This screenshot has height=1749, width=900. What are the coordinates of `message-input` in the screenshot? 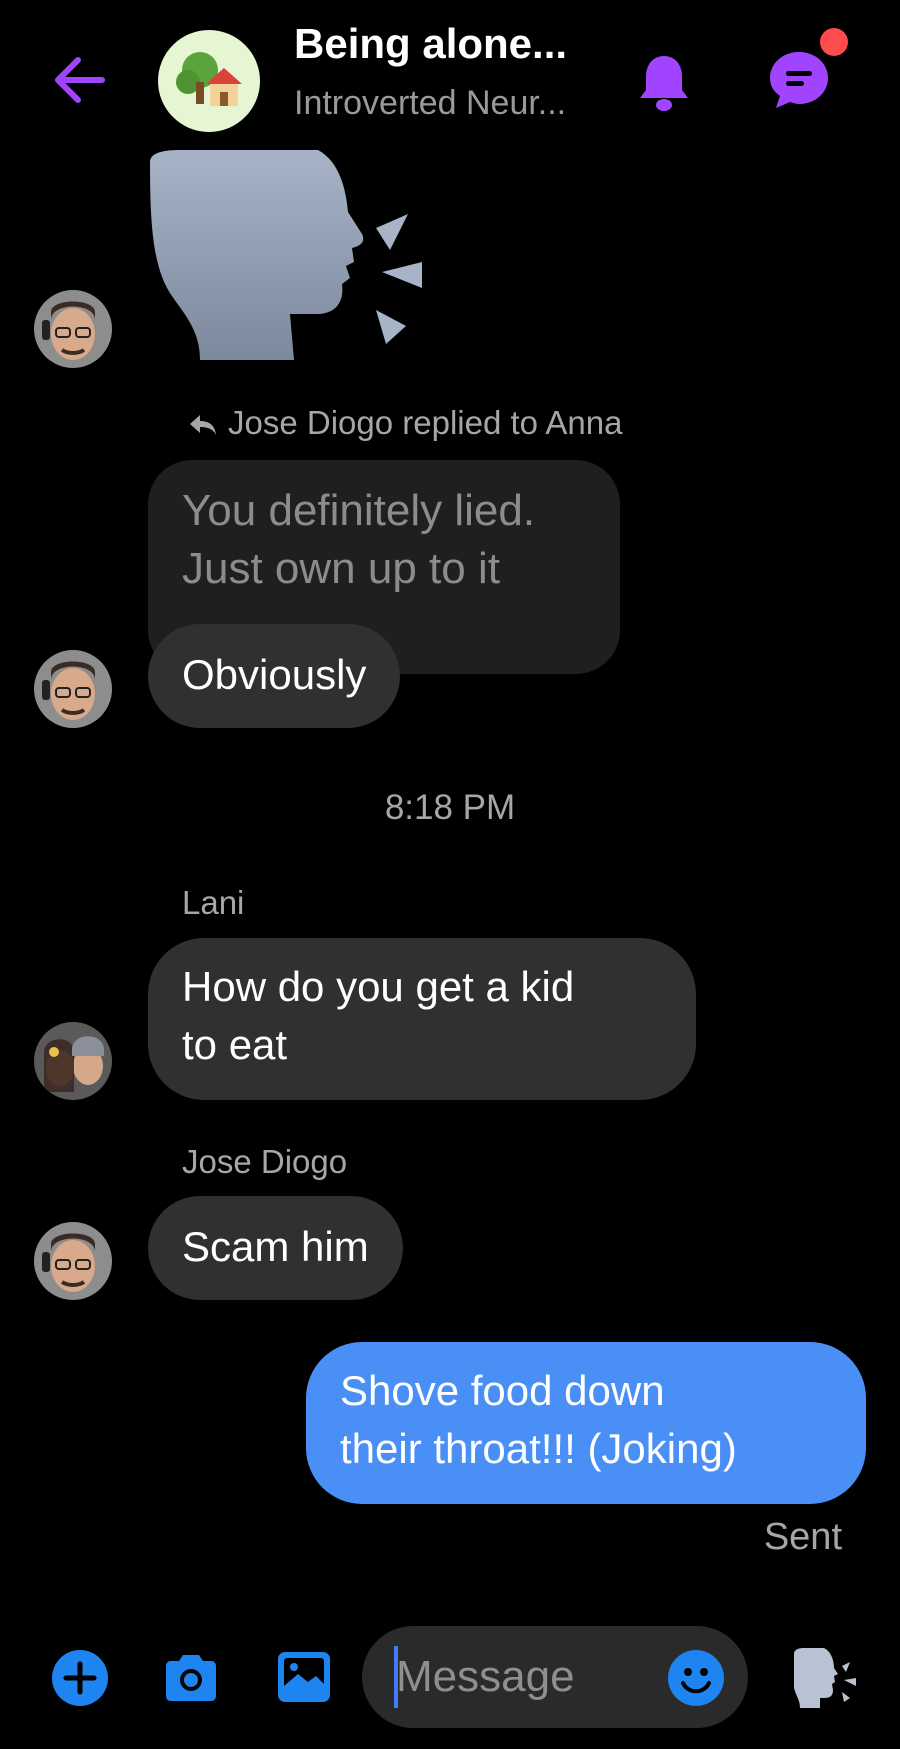 It's located at (526, 1677).